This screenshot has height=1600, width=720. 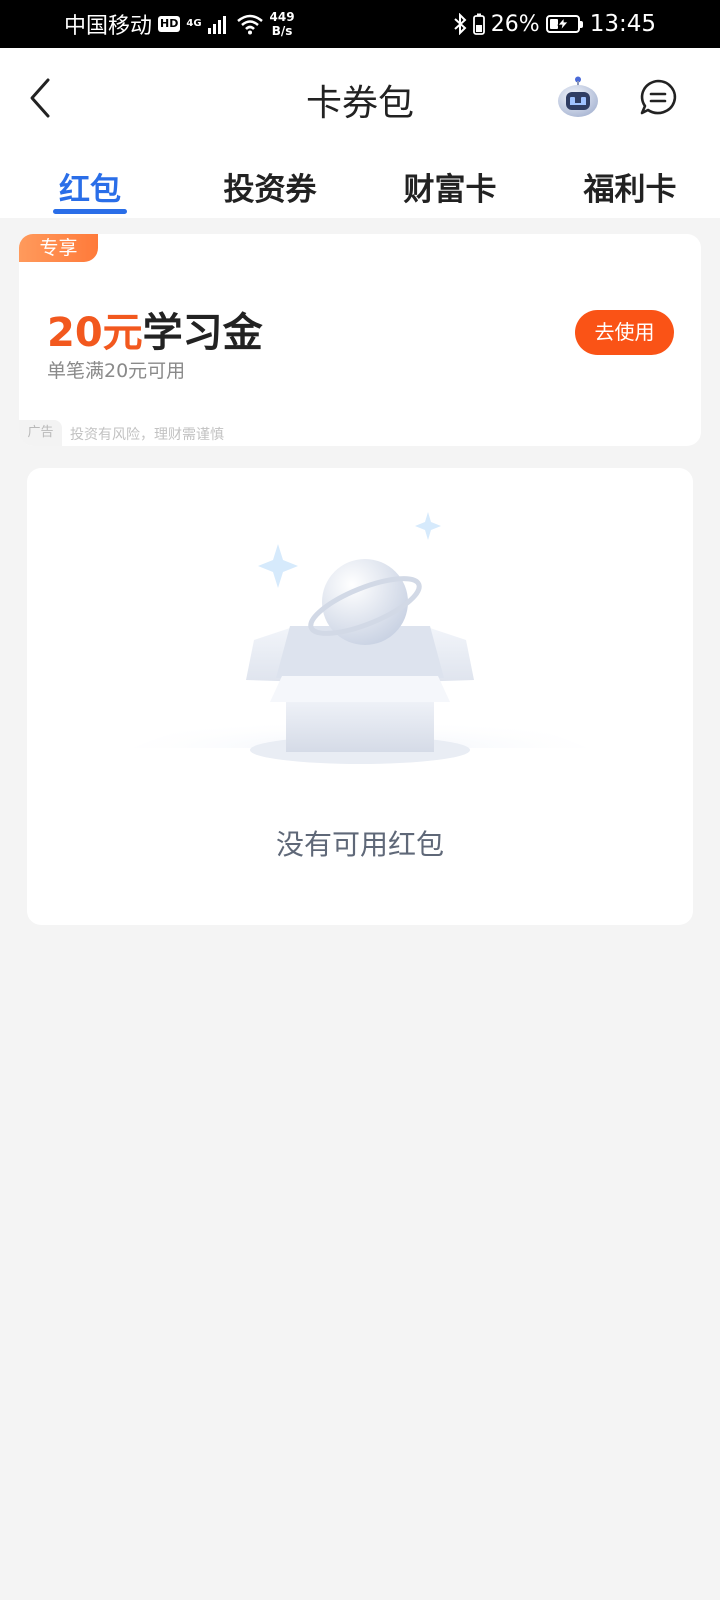 What do you see at coordinates (282, 31) in the screenshot?
I see `net-speed-unit: B/s` at bounding box center [282, 31].